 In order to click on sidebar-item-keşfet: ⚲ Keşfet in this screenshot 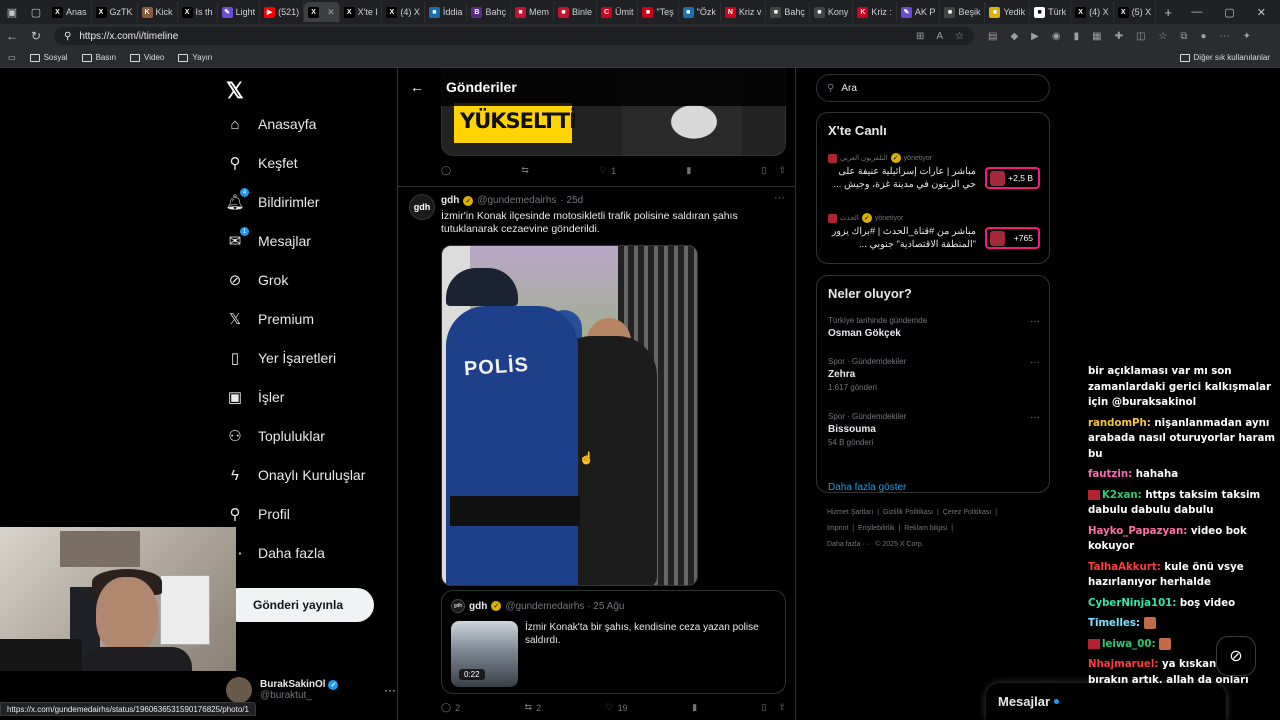, I will do `click(262, 163)`.